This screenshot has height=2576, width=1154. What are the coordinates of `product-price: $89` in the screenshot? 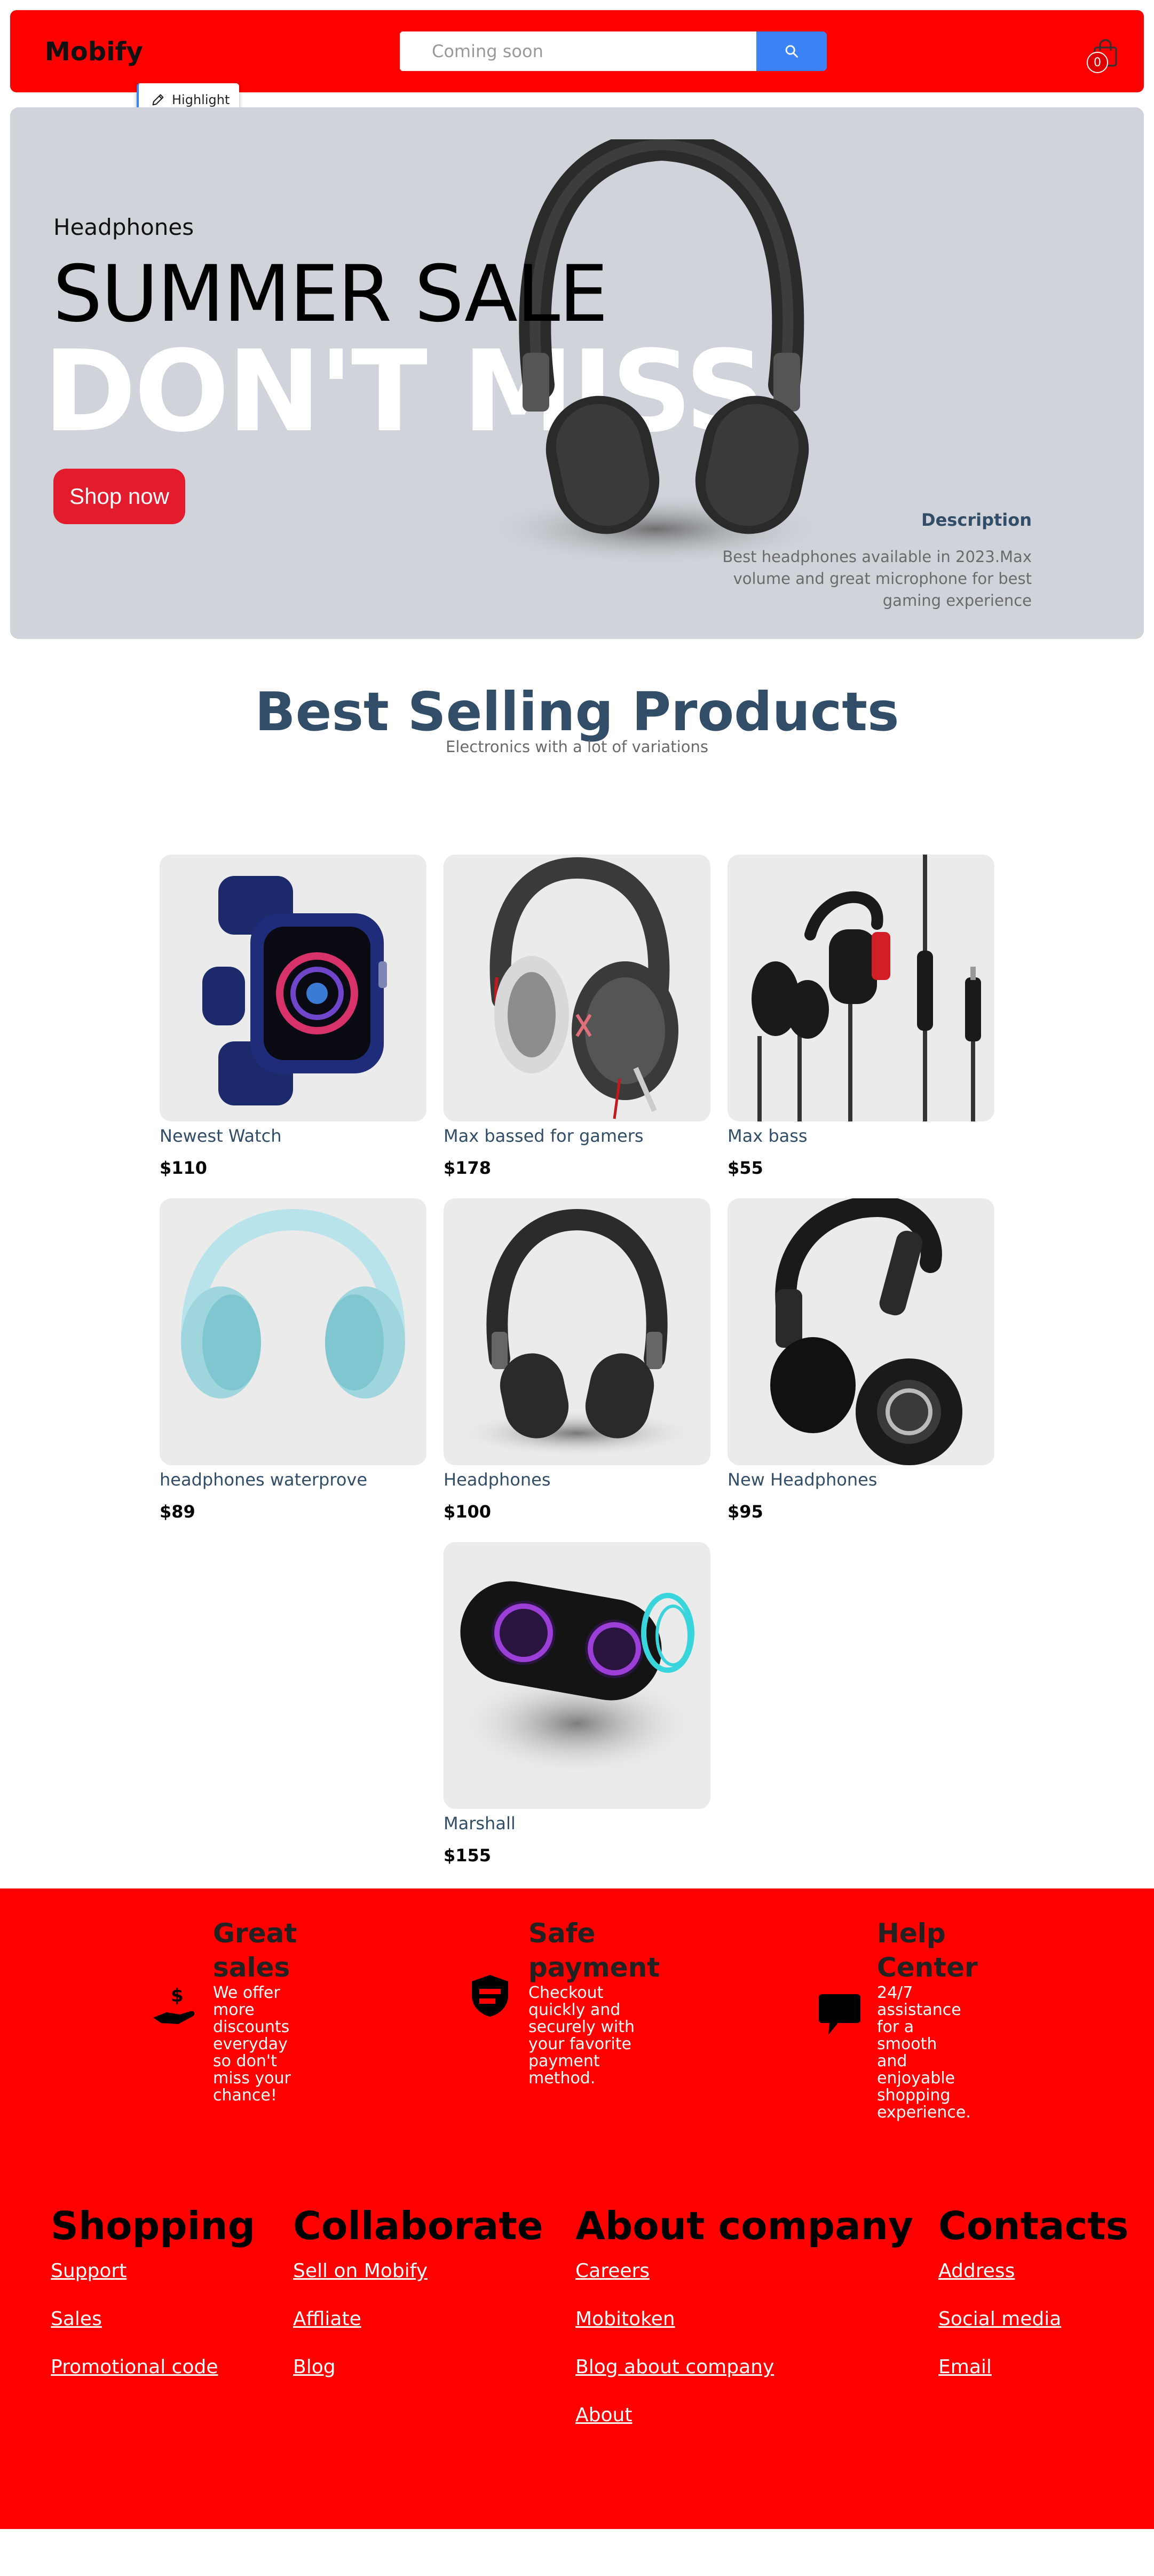 It's located at (178, 1512).